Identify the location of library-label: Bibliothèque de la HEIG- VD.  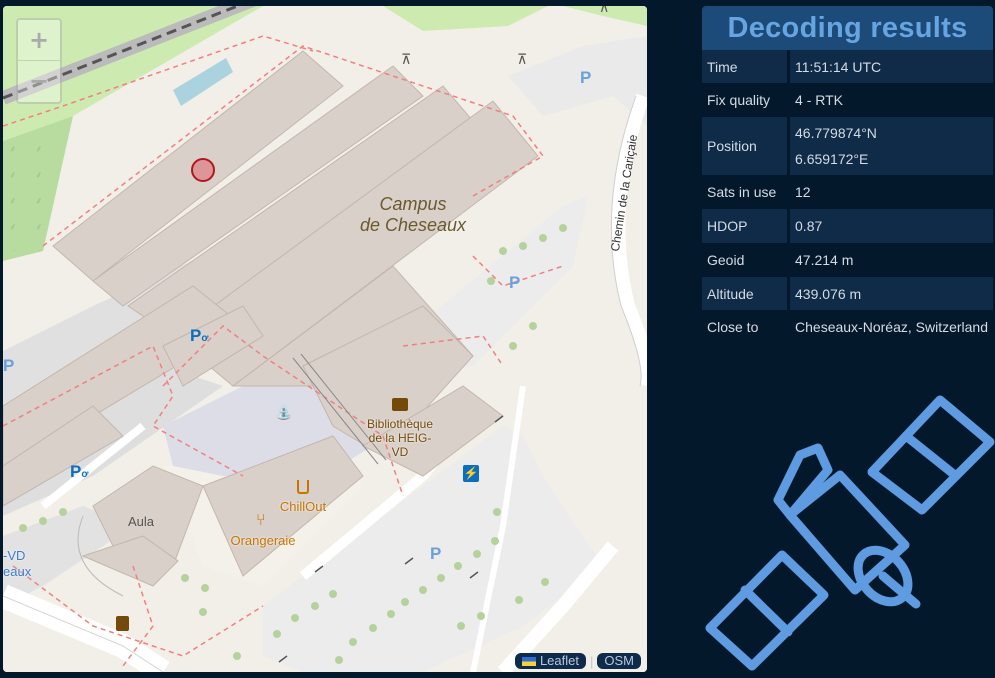
(400, 438).